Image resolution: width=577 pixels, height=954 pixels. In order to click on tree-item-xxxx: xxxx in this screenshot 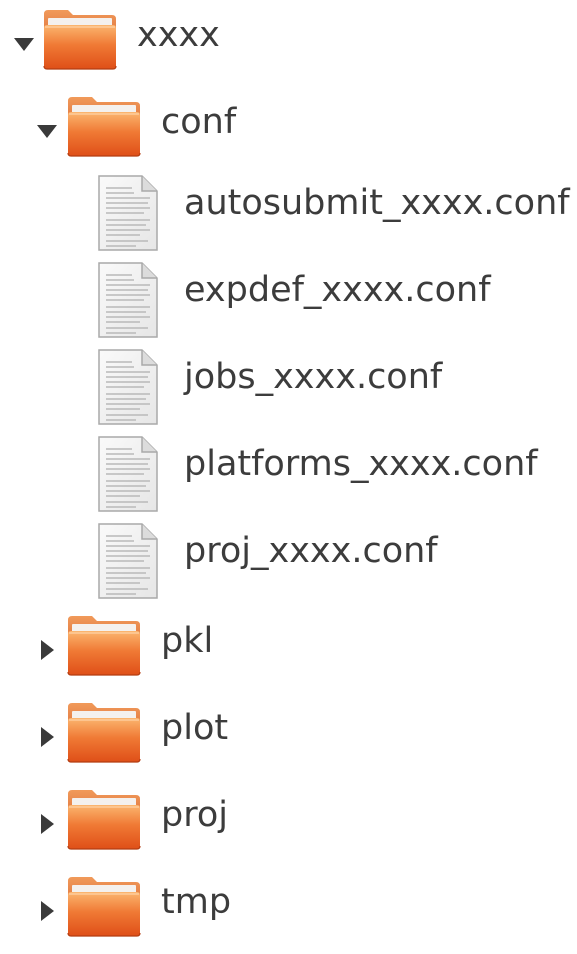, I will do `click(288, 43)`.